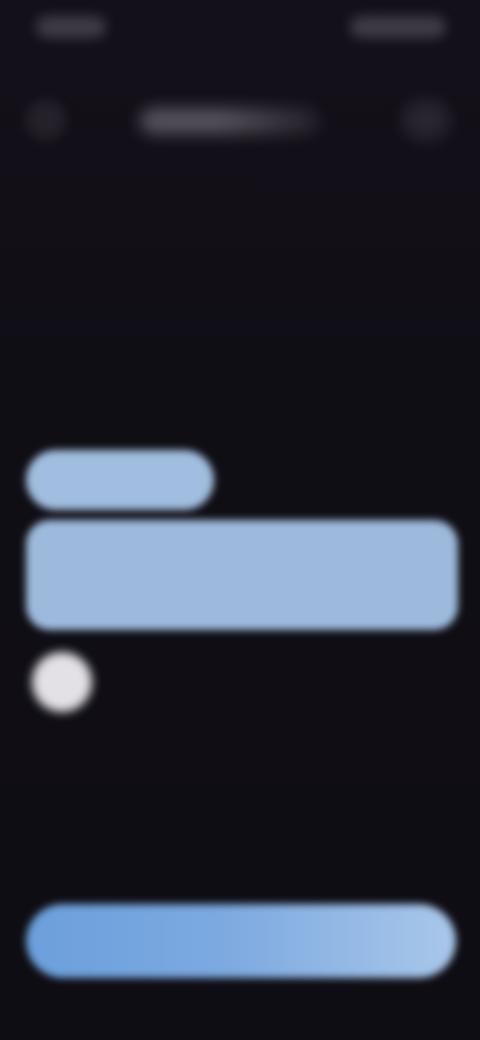 Image resolution: width=480 pixels, height=1040 pixels. What do you see at coordinates (240, 30) in the screenshot?
I see `status-bar` at bounding box center [240, 30].